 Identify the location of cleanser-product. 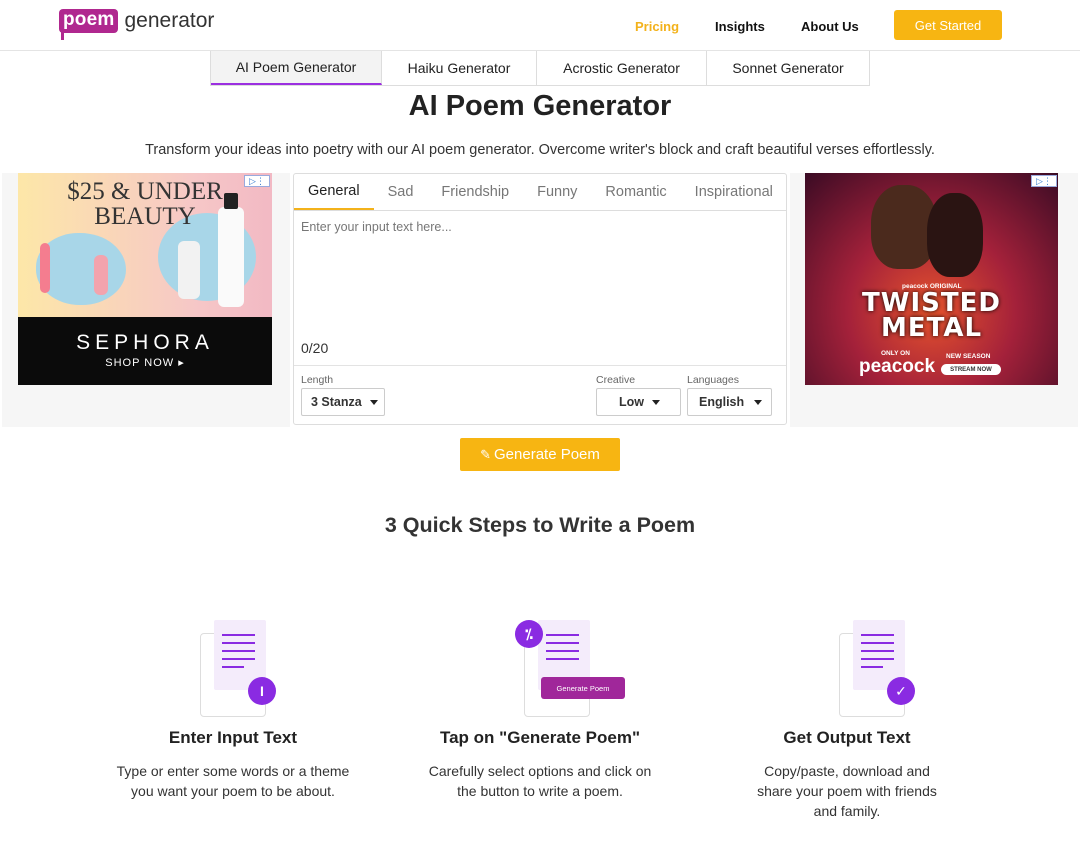
(231, 257).